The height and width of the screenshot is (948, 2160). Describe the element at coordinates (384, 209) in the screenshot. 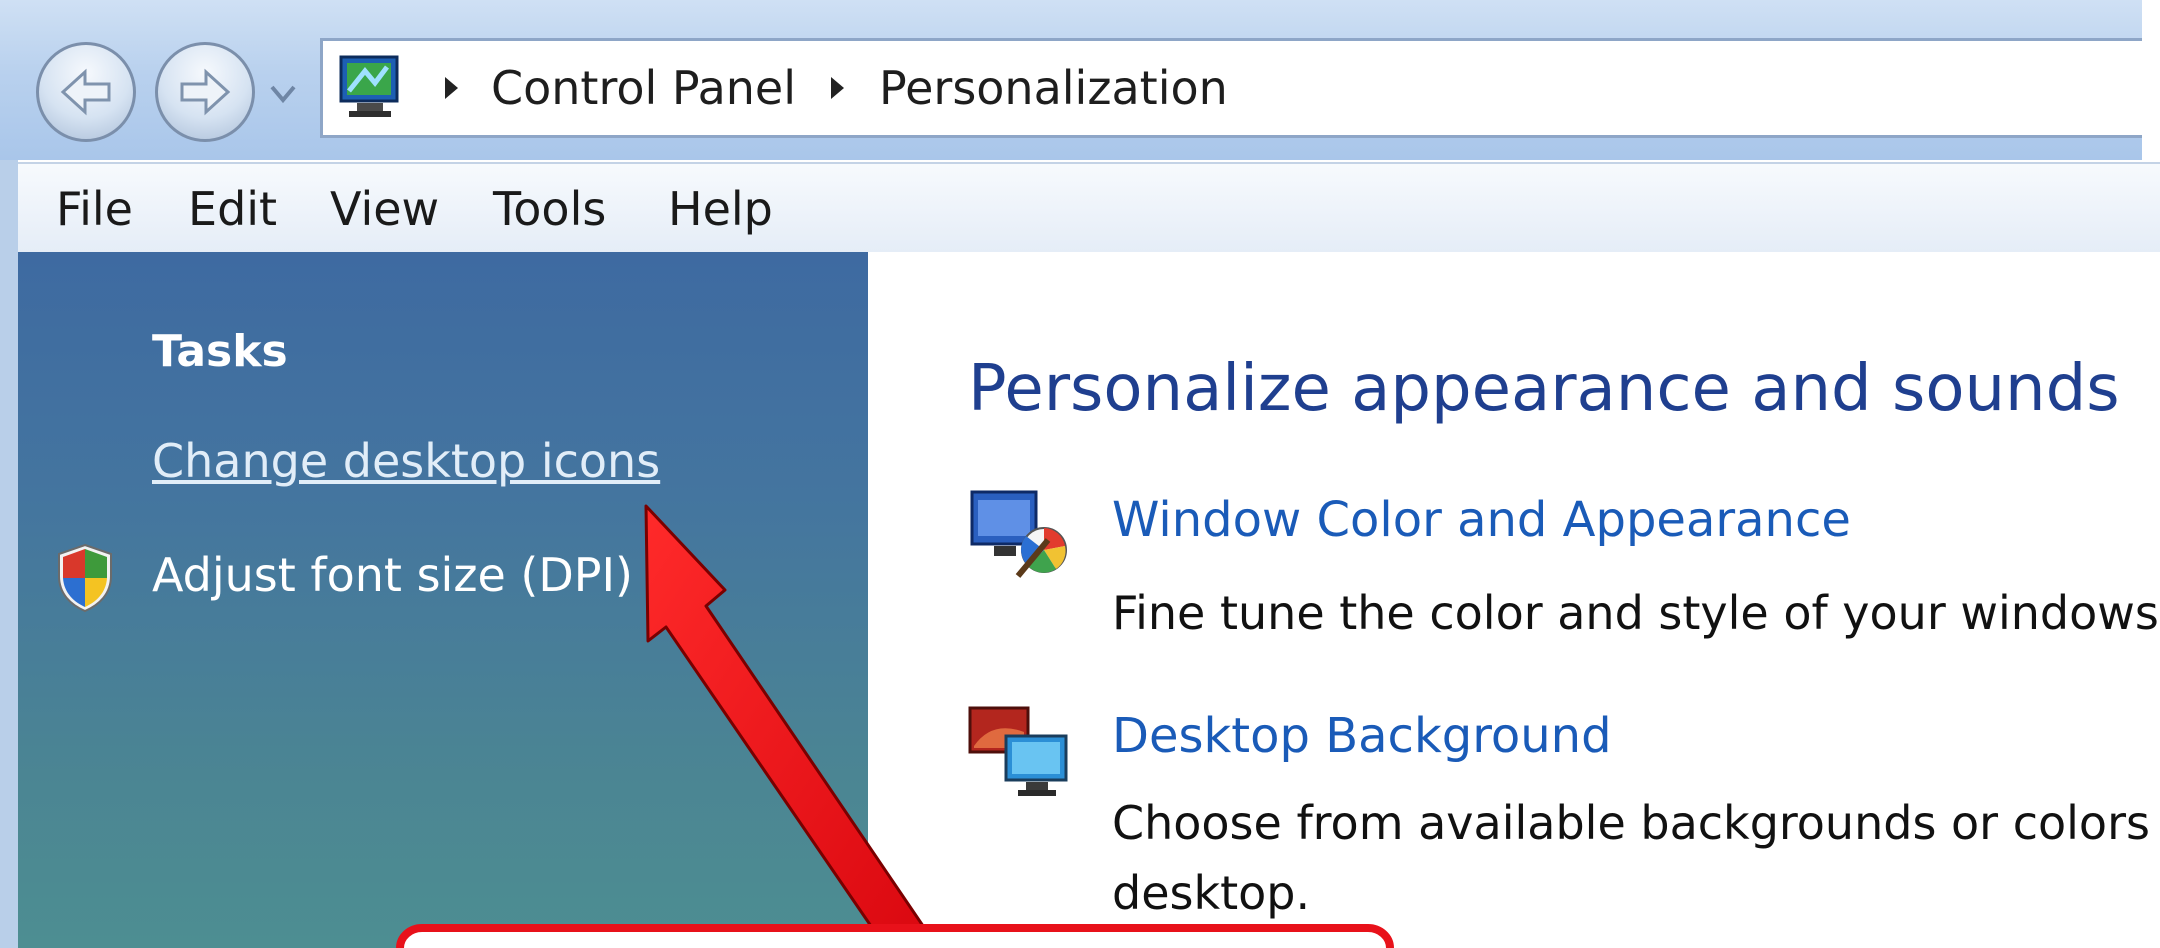

I see `menu-view: View` at that location.